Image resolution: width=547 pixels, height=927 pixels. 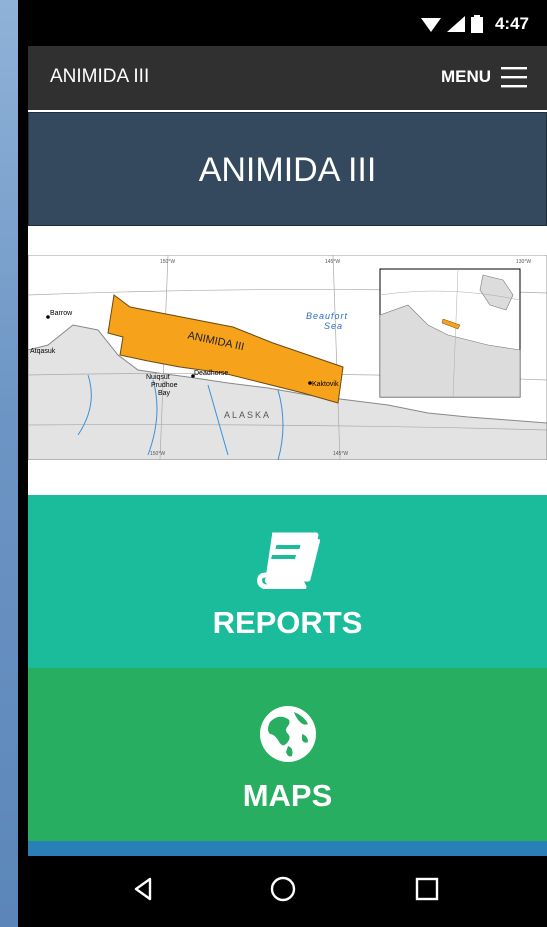 I want to click on signal-icon, so click(x=455, y=24).